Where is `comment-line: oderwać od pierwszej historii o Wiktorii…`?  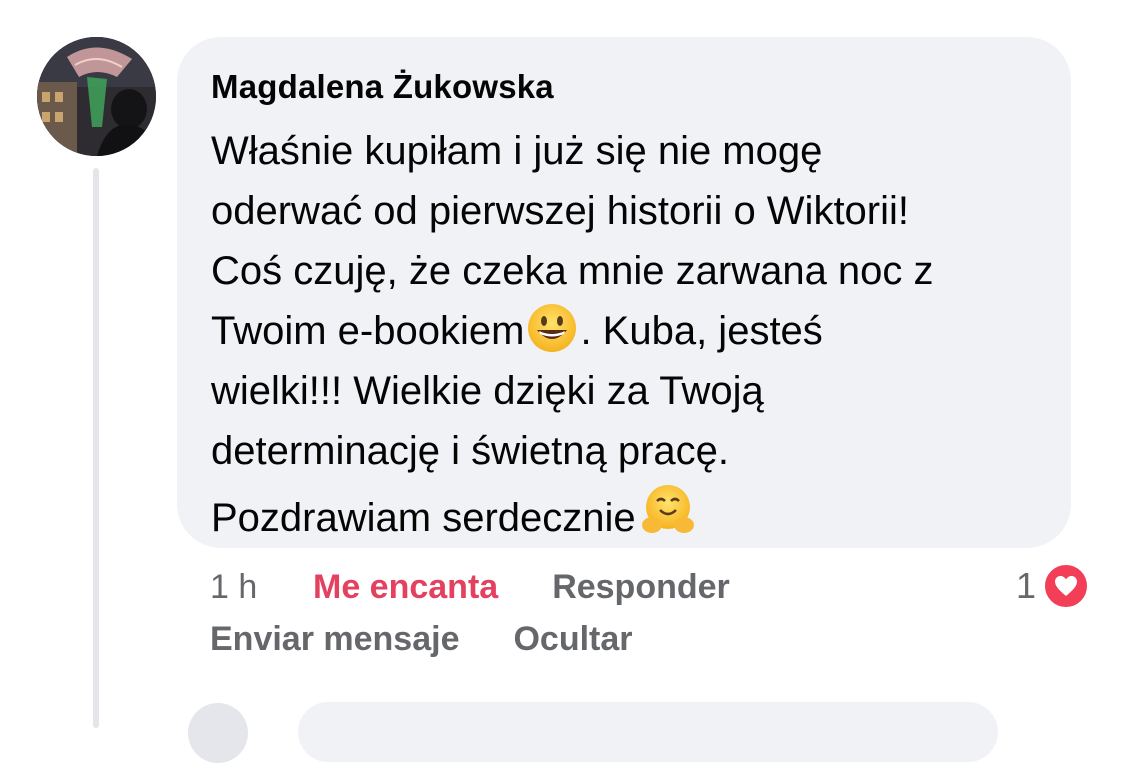 comment-line: oderwać od pierwszej historii o Wiktorii… is located at coordinates (560, 211).